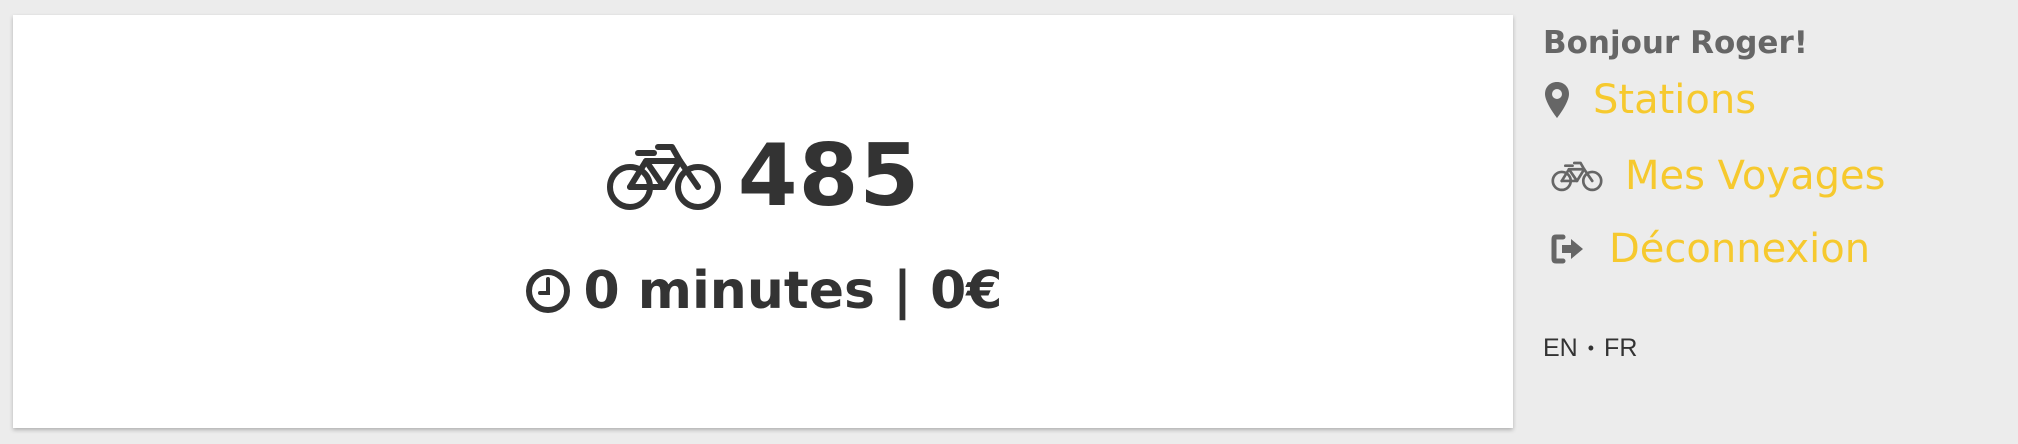  I want to click on ride-count-row: 485, so click(763, 176).